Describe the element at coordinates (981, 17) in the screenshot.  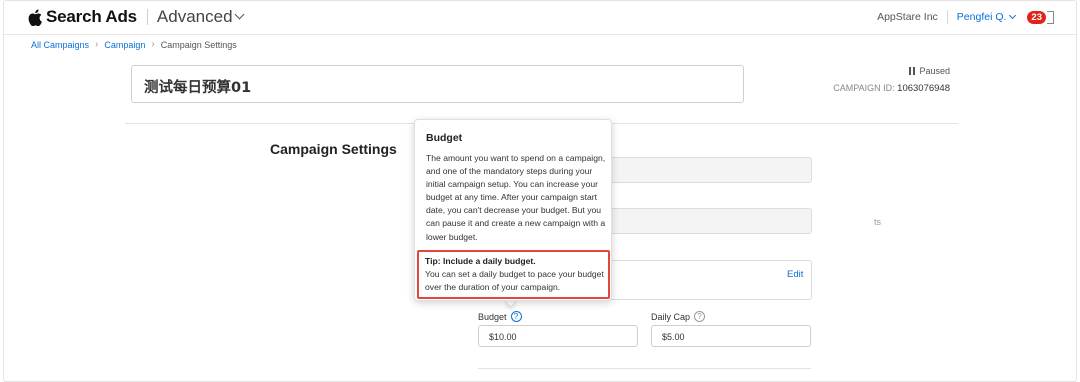
I see `user-name: Pengfei Q.` at that location.